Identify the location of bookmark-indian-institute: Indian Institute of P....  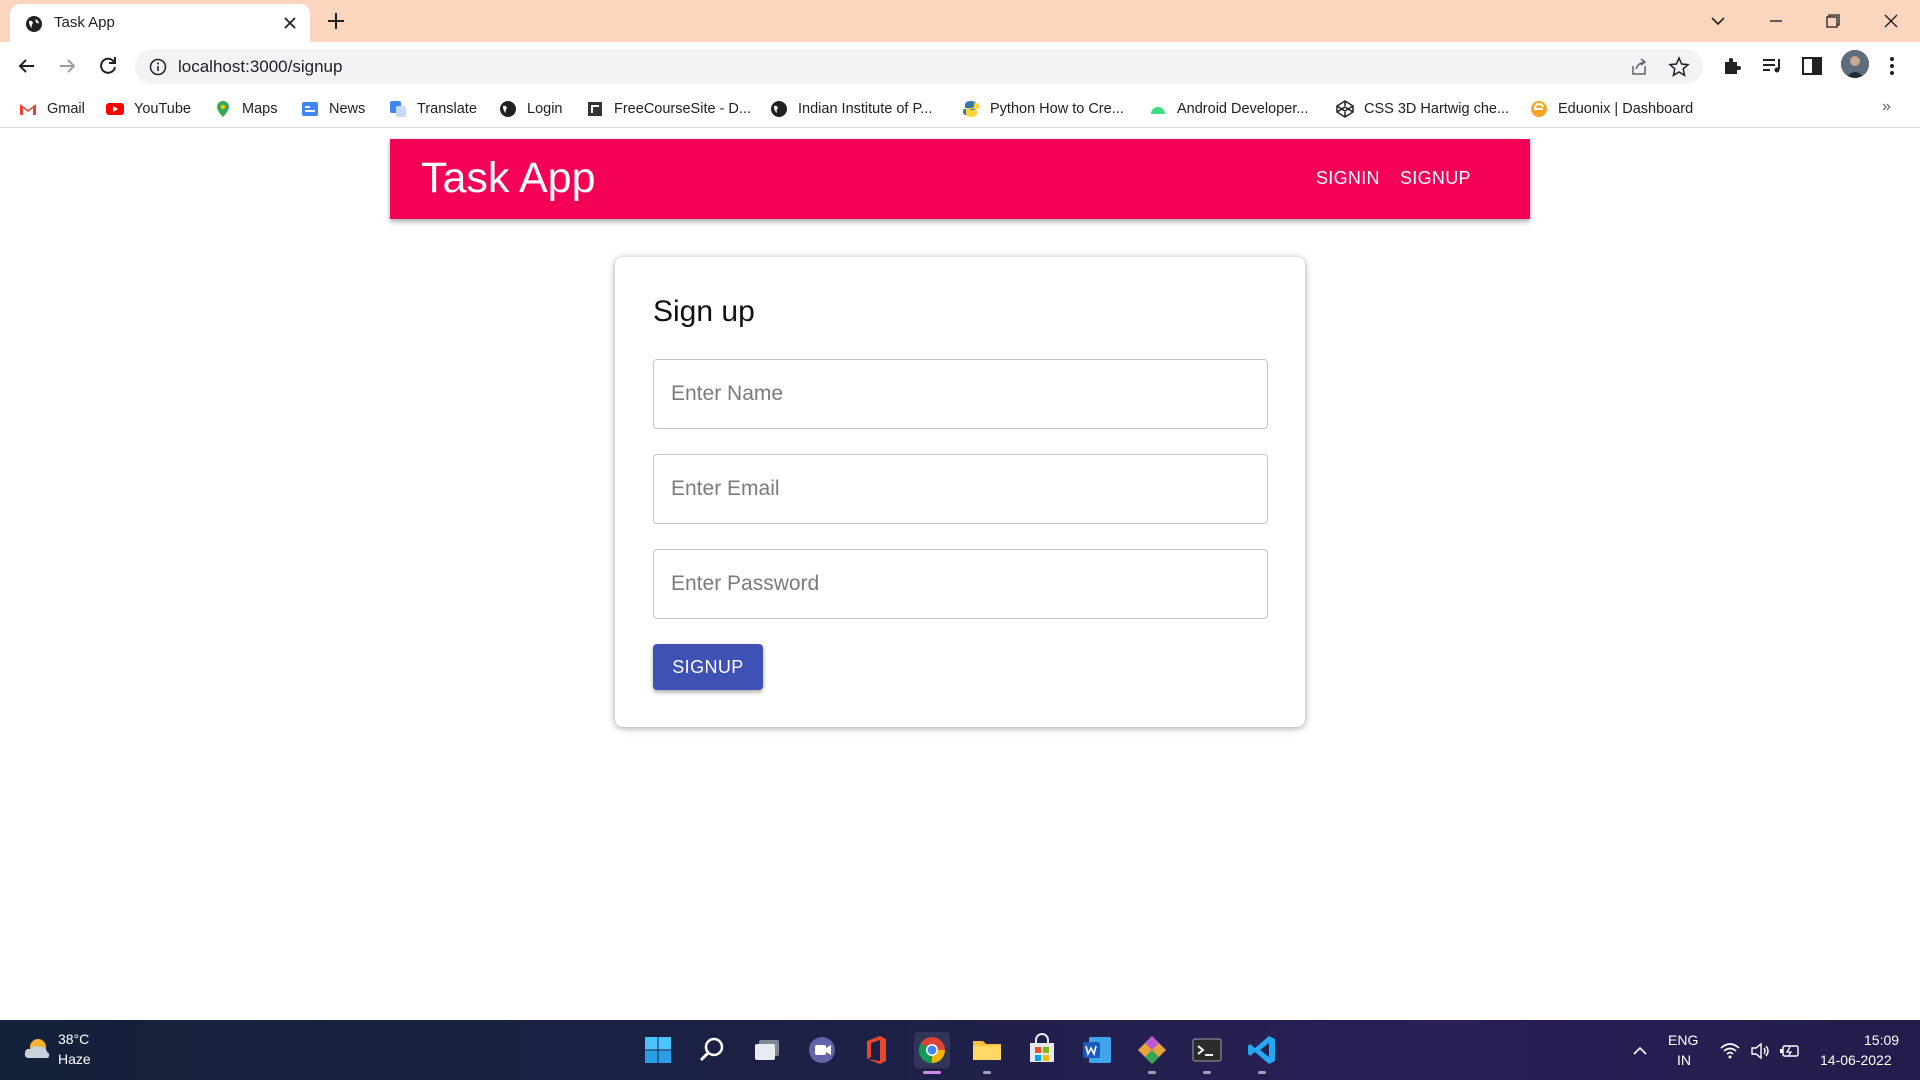
(851, 109).